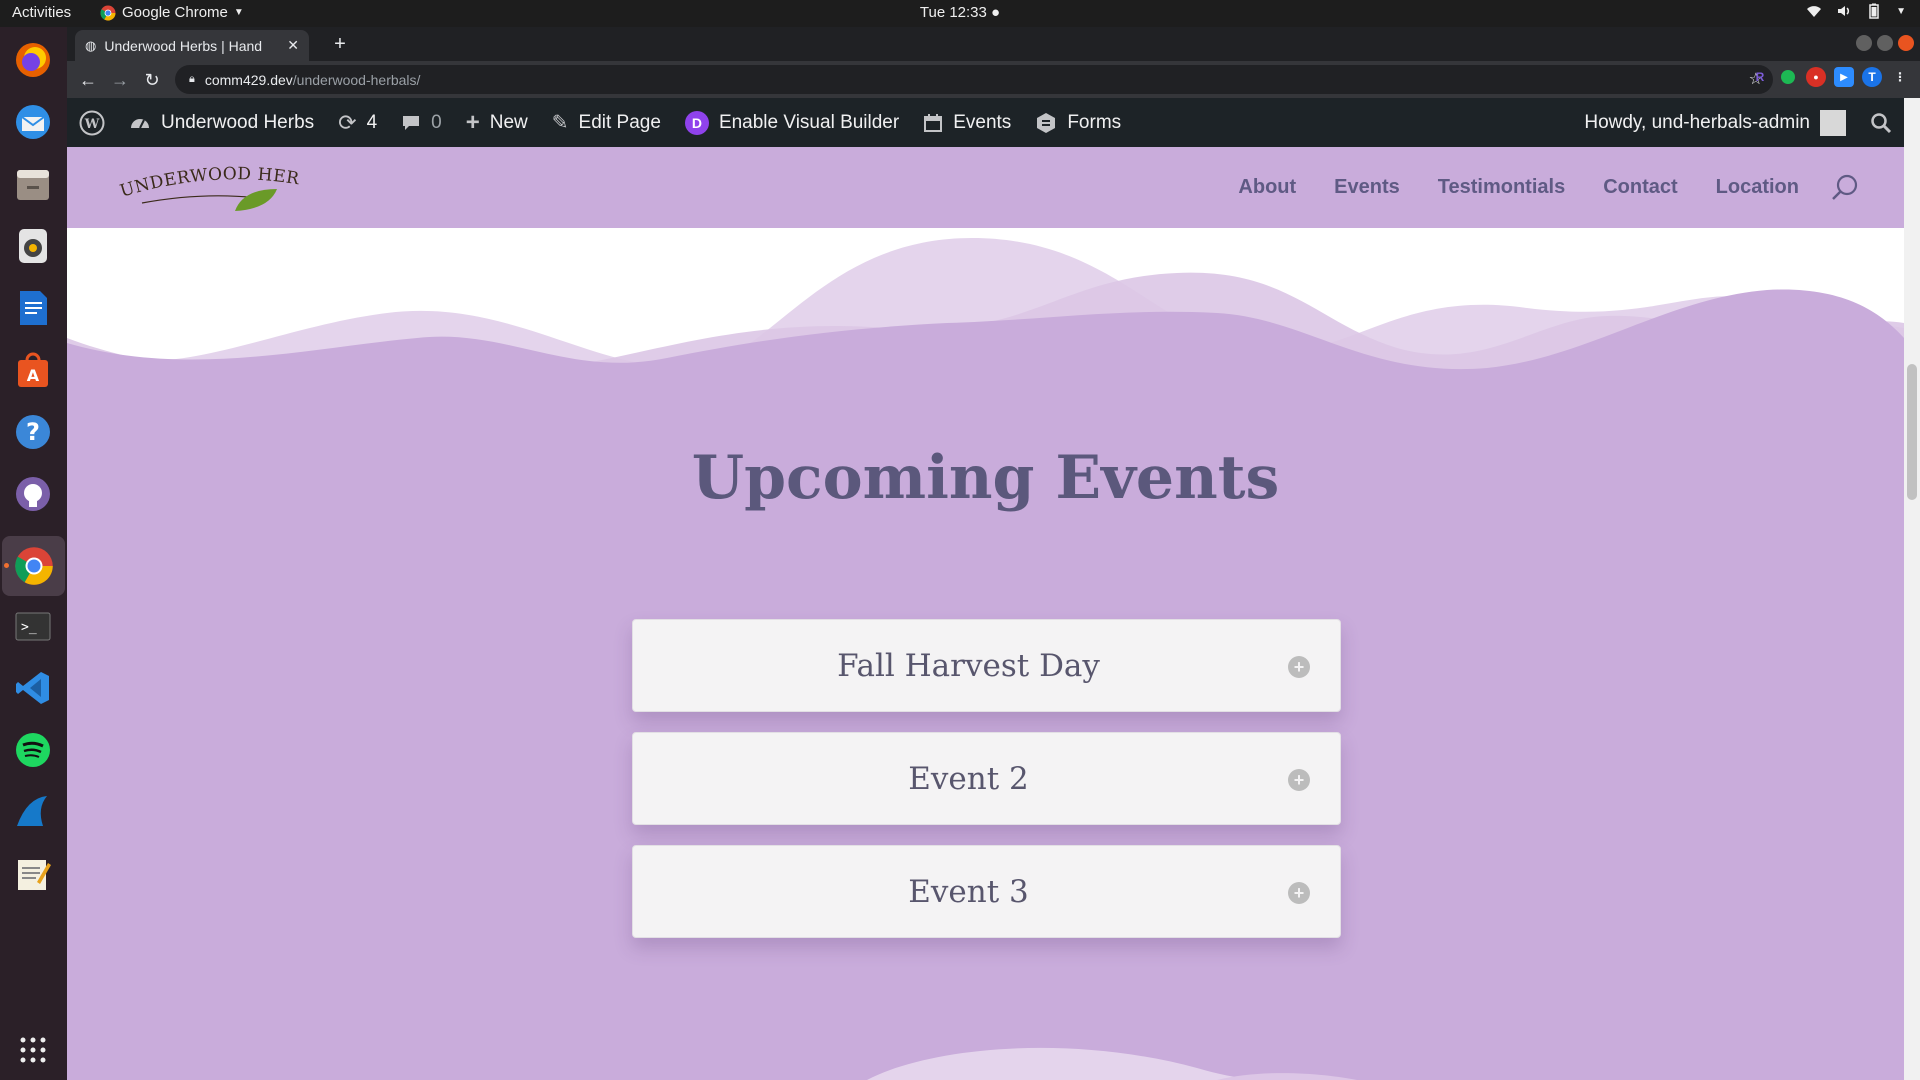 The height and width of the screenshot is (1080, 1920). I want to click on nav-contact: Contact, so click(1640, 187).